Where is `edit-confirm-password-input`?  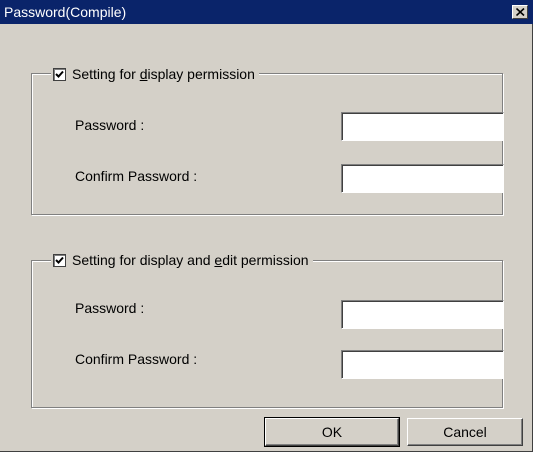 edit-confirm-password-input is located at coordinates (422, 364).